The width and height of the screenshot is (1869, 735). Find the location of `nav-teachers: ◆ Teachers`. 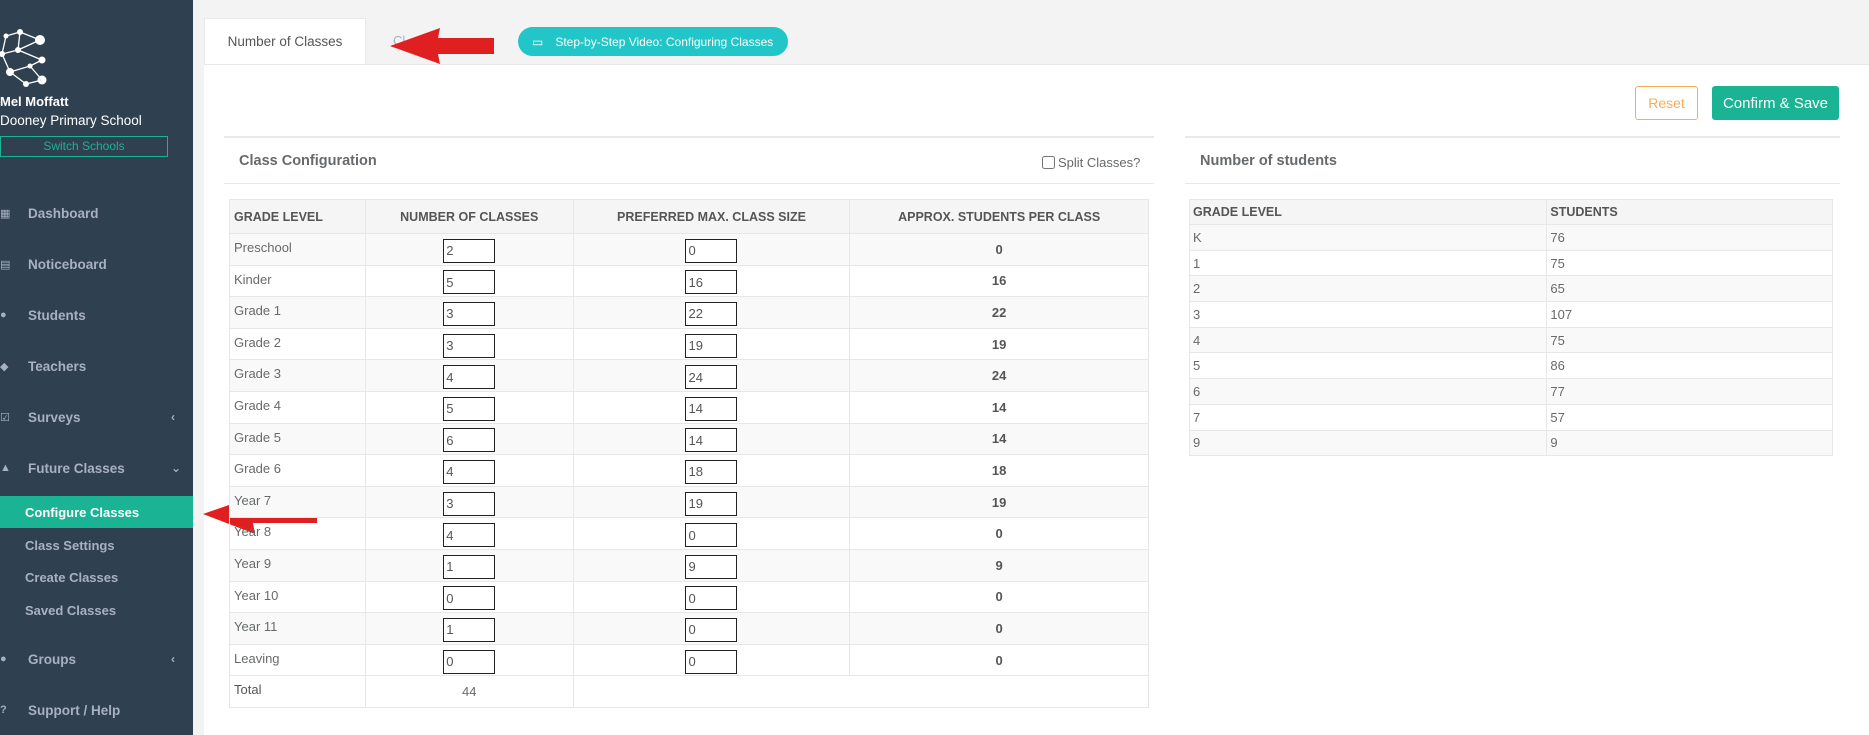

nav-teachers: ◆ Teachers is located at coordinates (96, 366).